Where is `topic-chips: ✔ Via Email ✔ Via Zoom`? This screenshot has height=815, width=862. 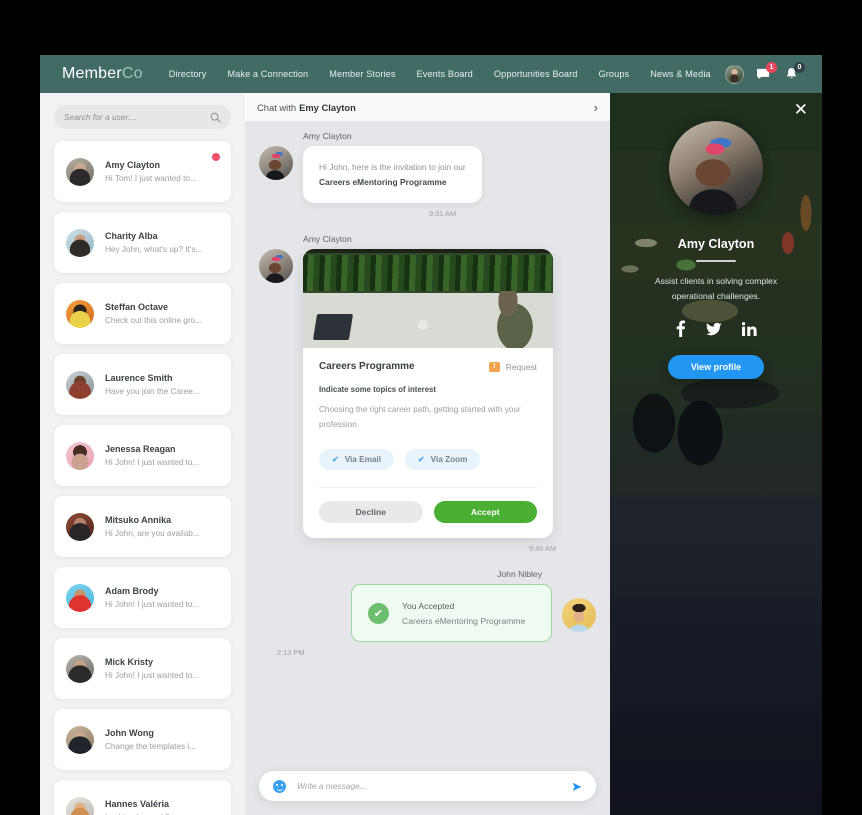 topic-chips: ✔ Via Email ✔ Via Zoom is located at coordinates (428, 460).